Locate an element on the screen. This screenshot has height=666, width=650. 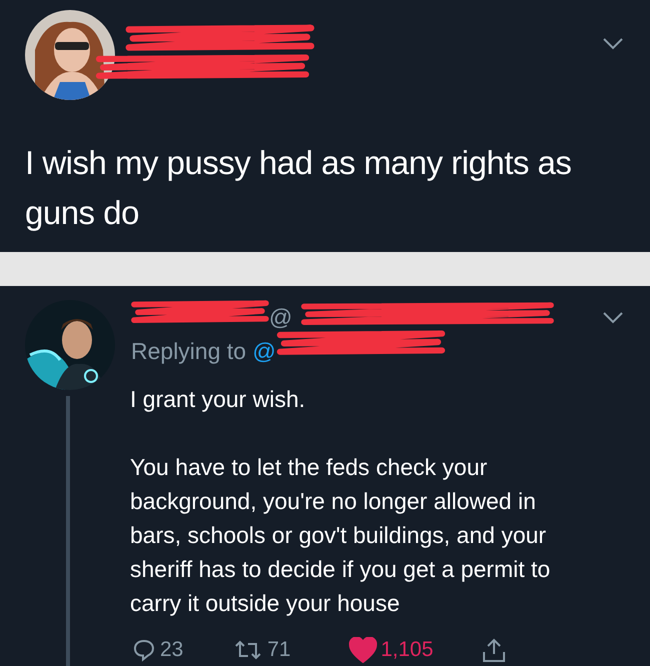
heart-icon is located at coordinates (362, 649).